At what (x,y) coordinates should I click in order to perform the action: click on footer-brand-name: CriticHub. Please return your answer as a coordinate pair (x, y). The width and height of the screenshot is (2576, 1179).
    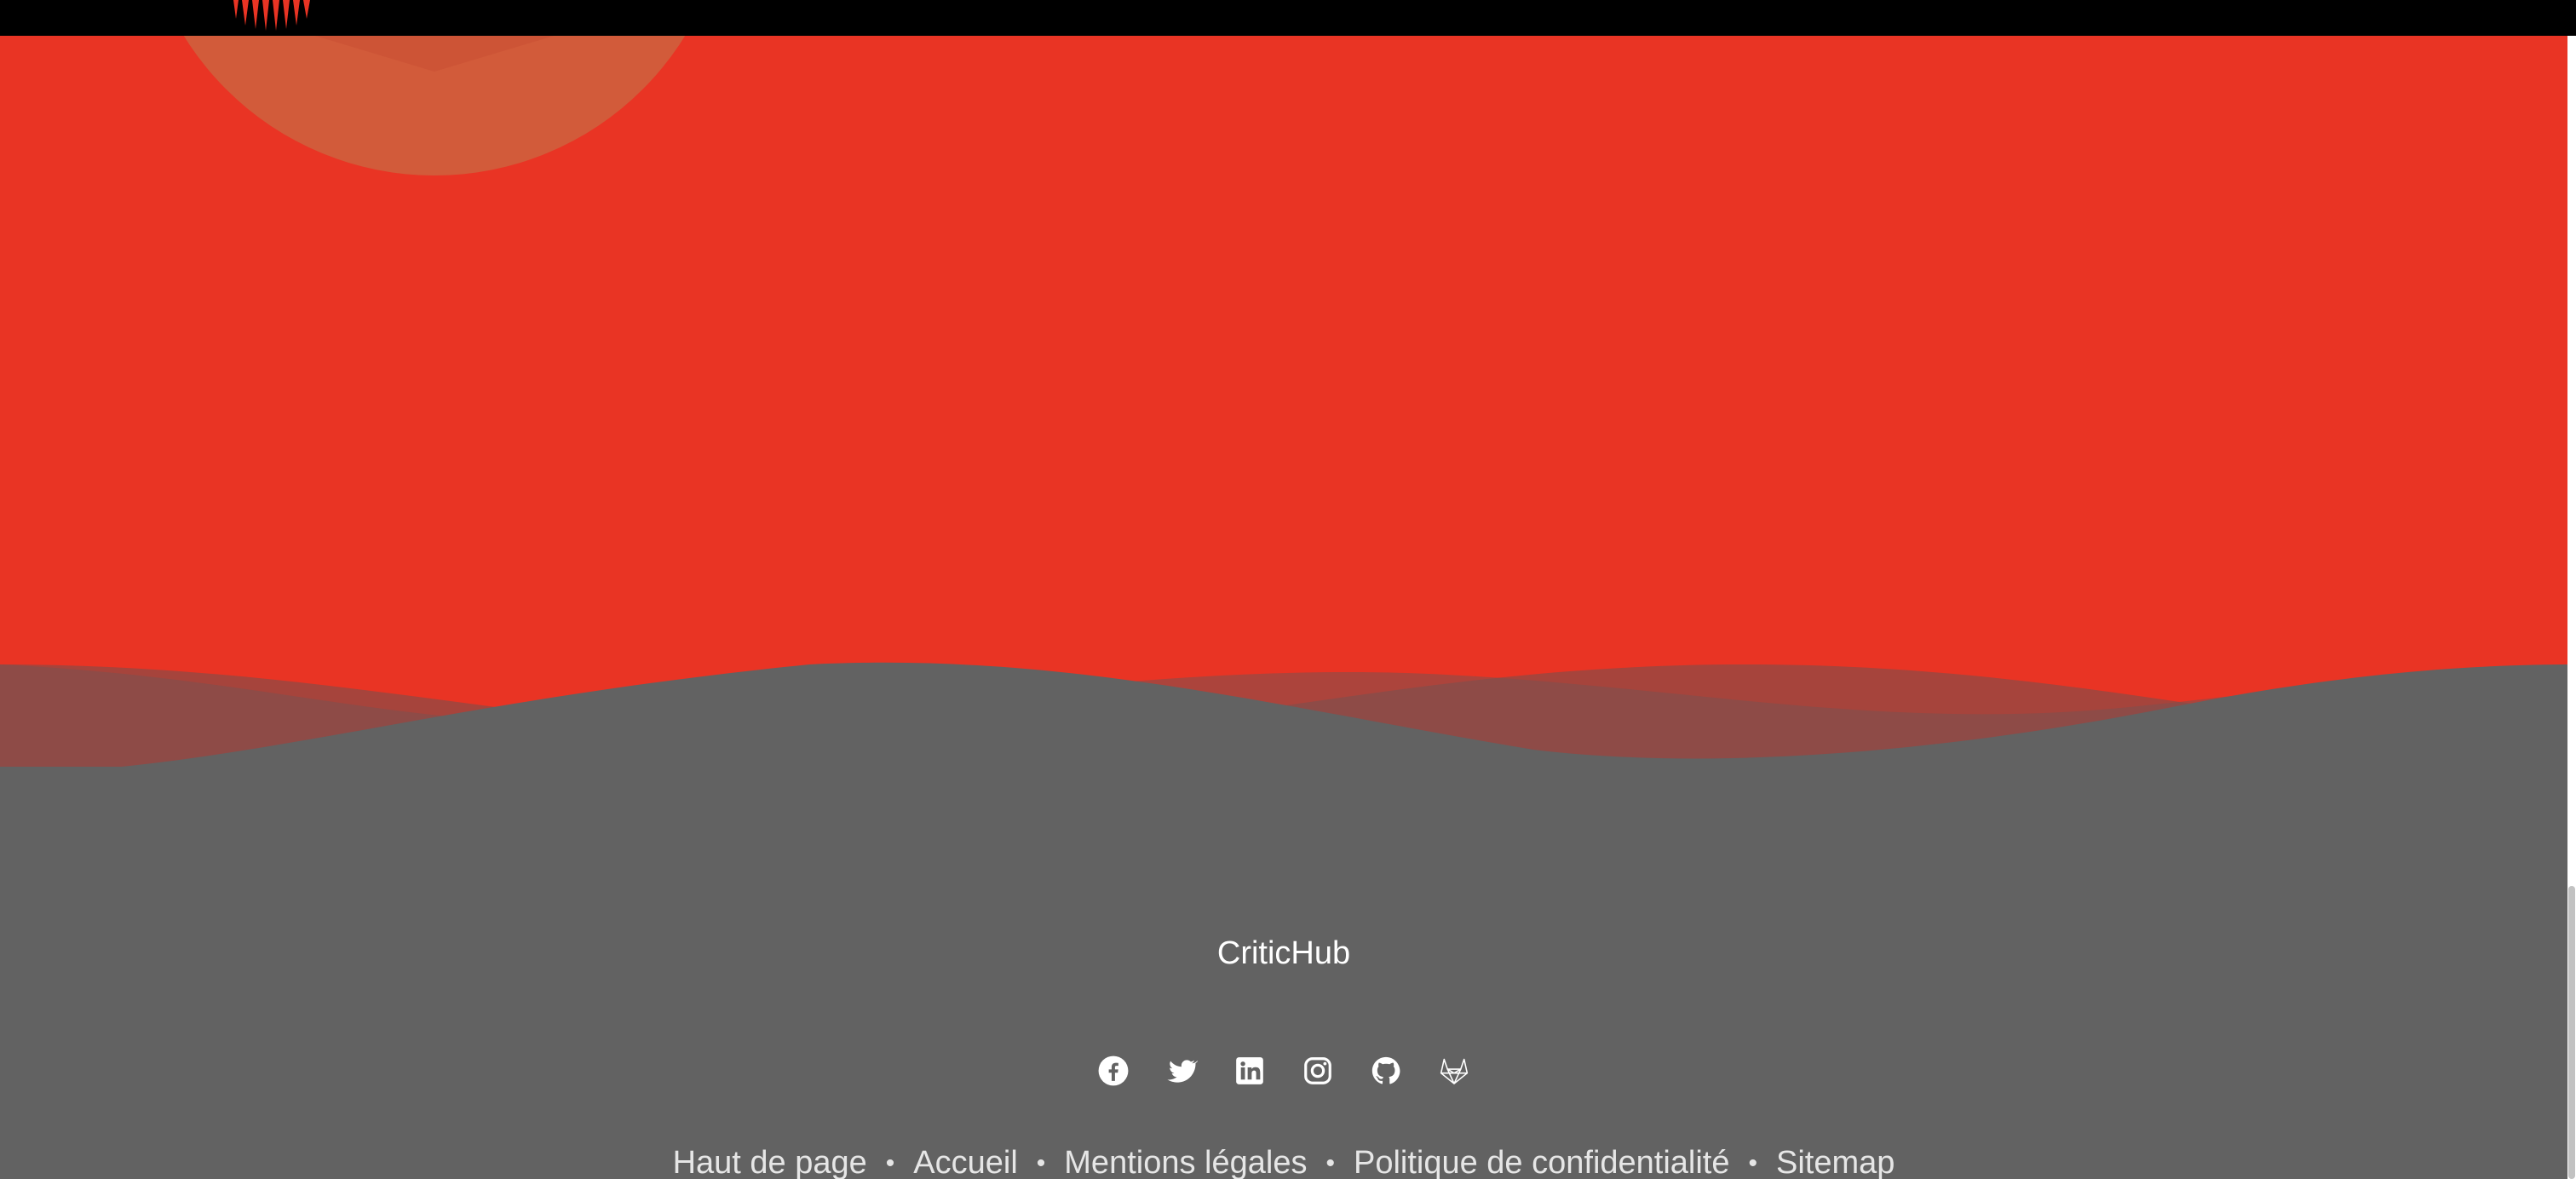
    Looking at the image, I should click on (1284, 953).